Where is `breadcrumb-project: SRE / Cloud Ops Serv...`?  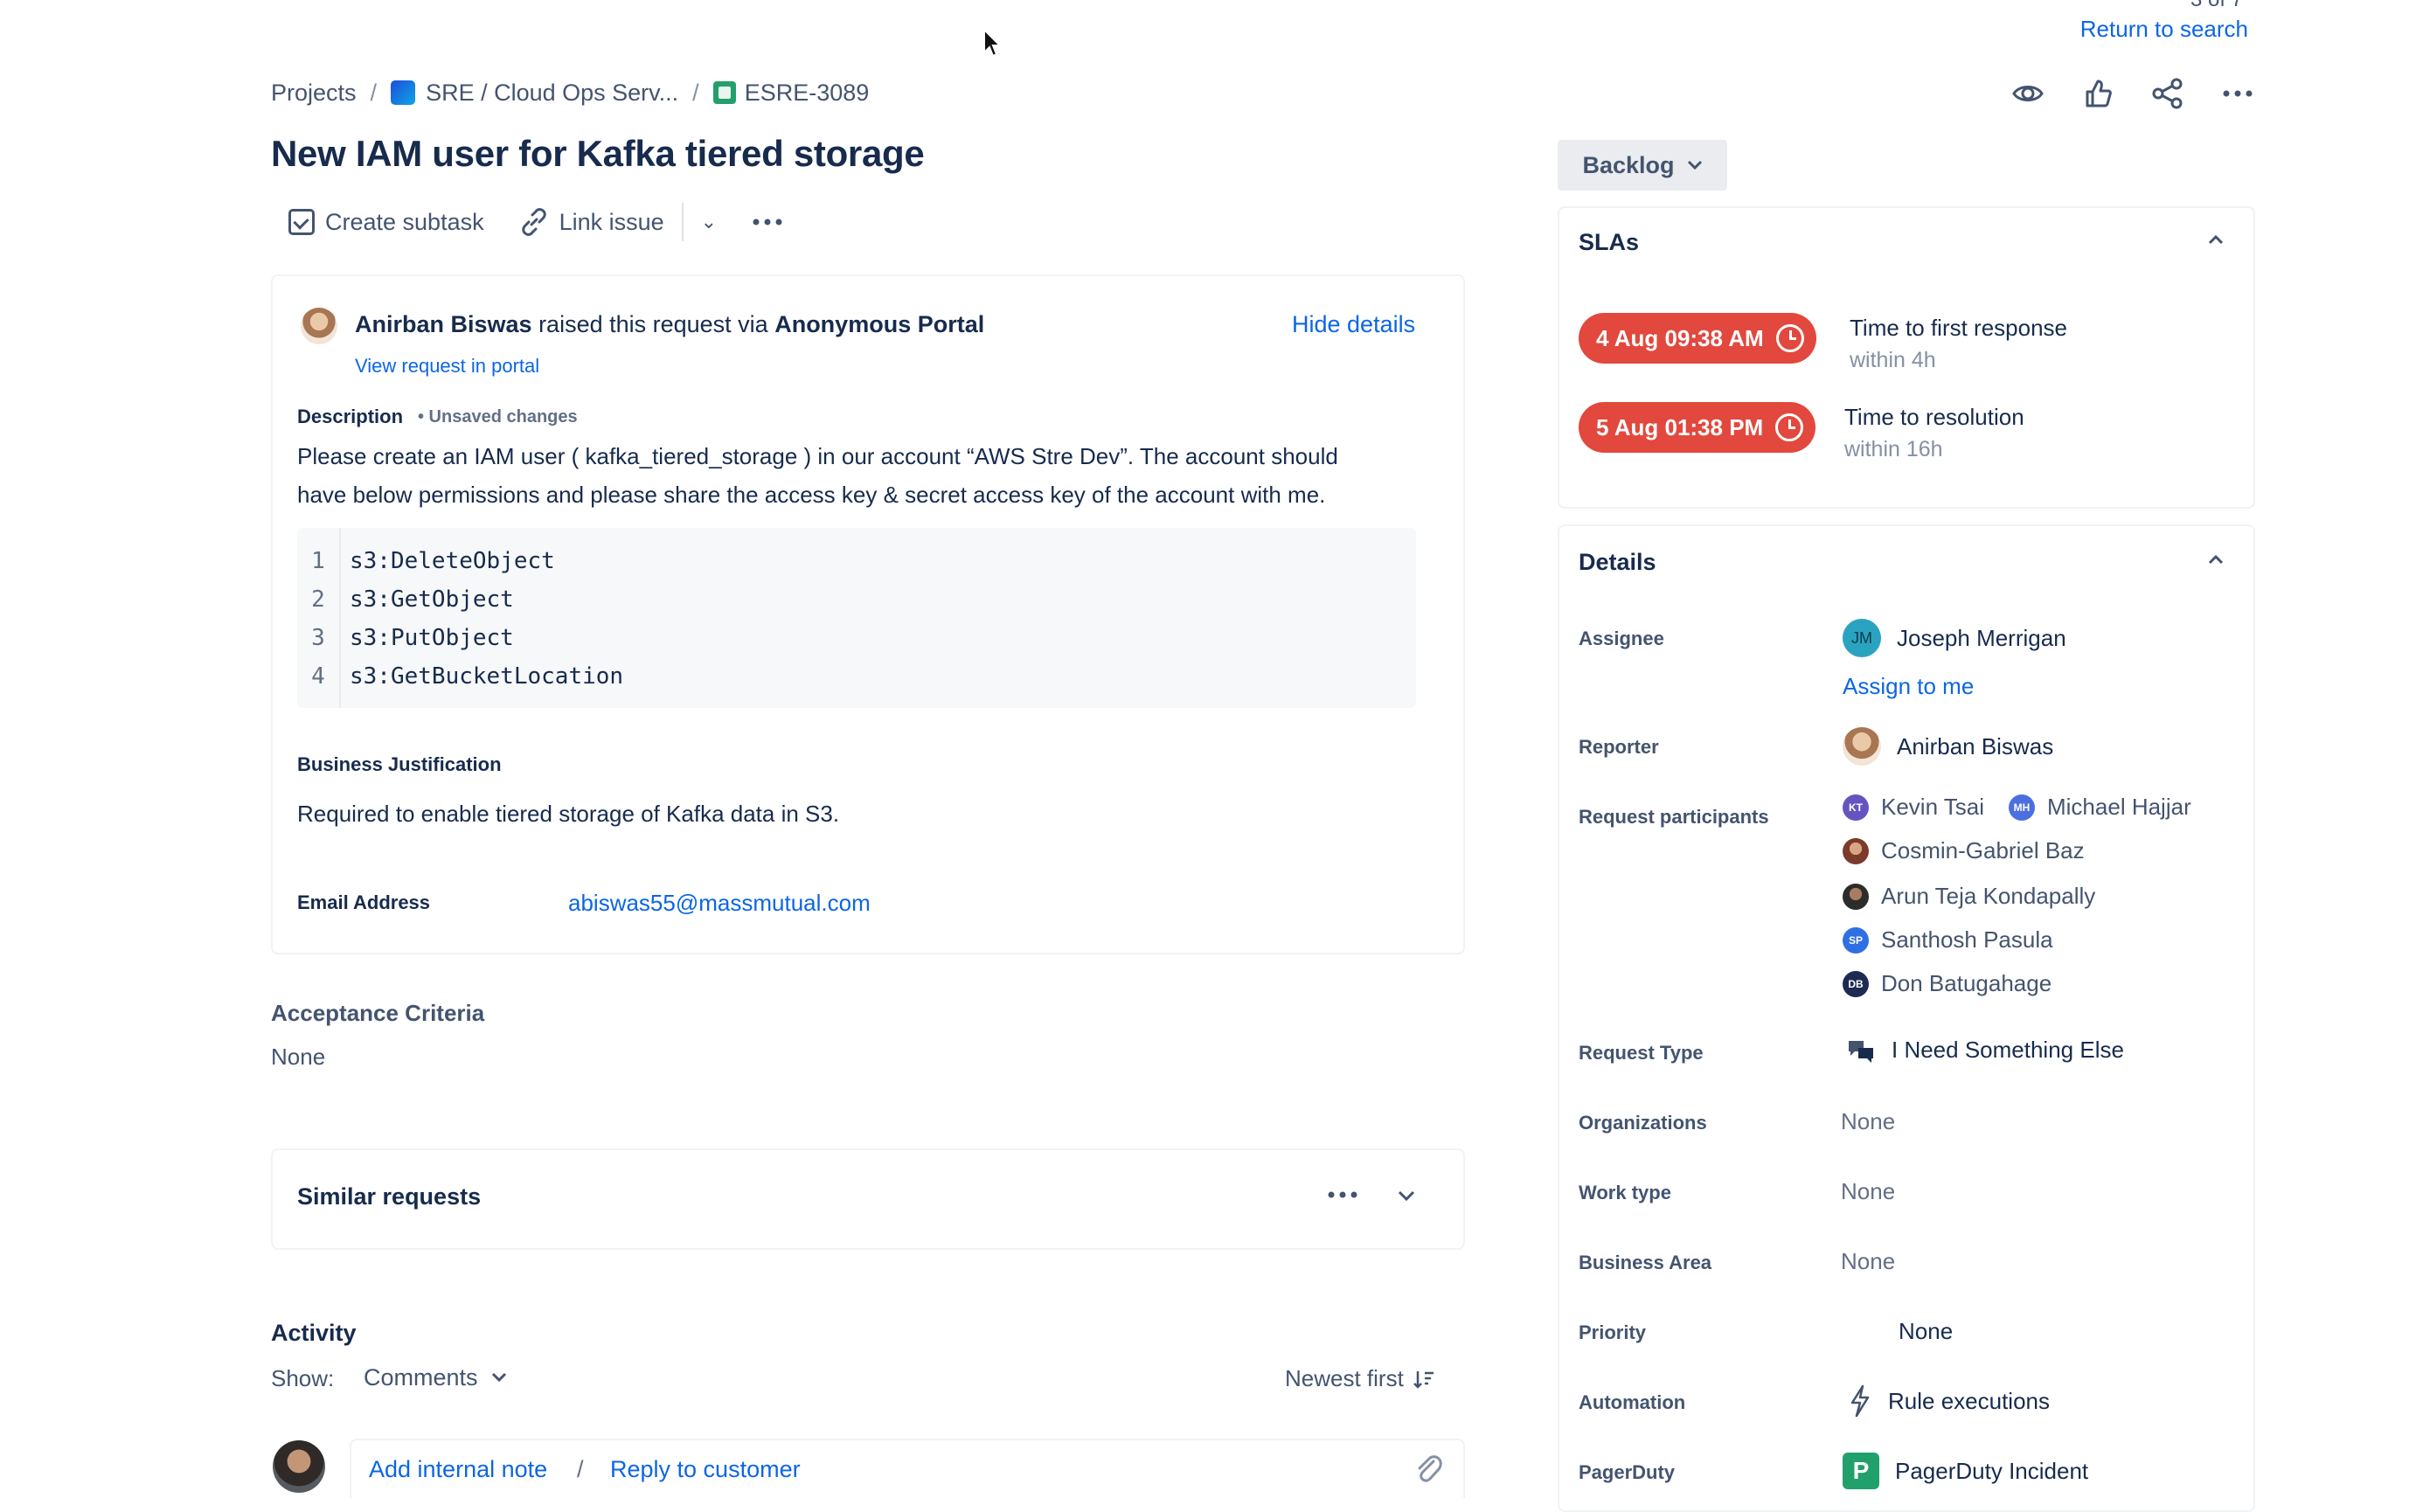 breadcrumb-project: SRE / Cloud Ops Serv... is located at coordinates (535, 93).